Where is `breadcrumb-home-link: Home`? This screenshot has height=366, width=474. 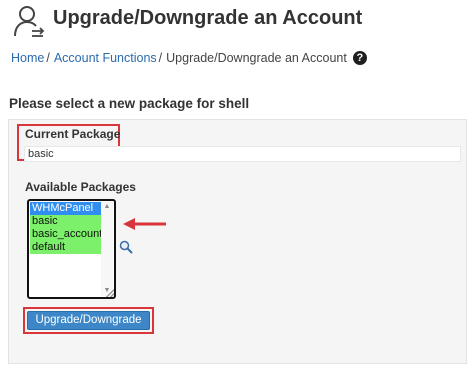
breadcrumb-home-link: Home is located at coordinates (27, 58).